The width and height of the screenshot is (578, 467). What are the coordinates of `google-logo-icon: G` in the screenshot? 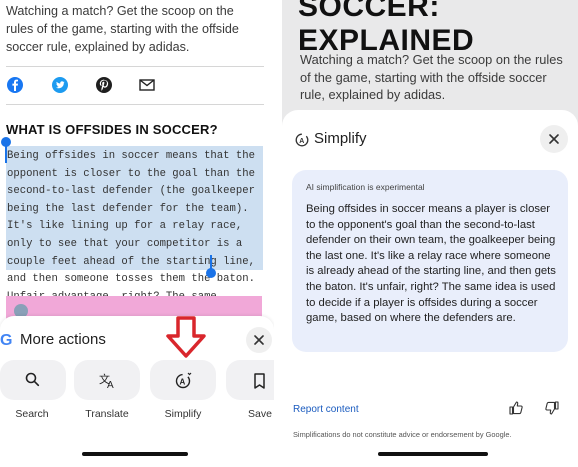 It's located at (6, 340).